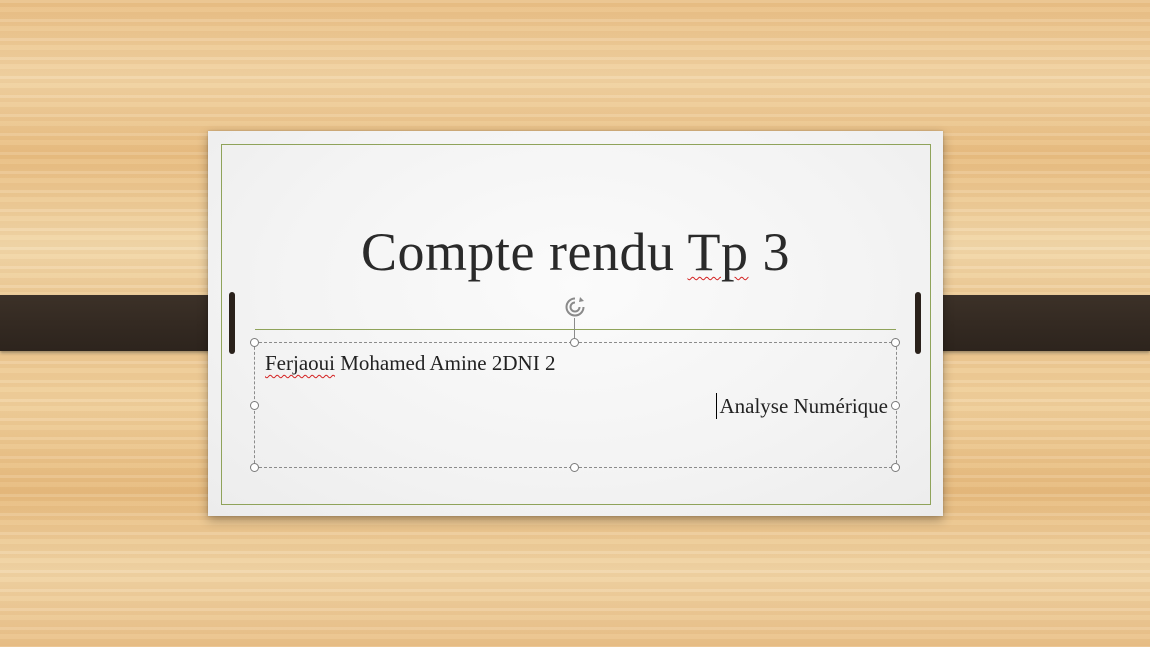  Describe the element at coordinates (895, 405) in the screenshot. I see `resize-handle-right` at that location.